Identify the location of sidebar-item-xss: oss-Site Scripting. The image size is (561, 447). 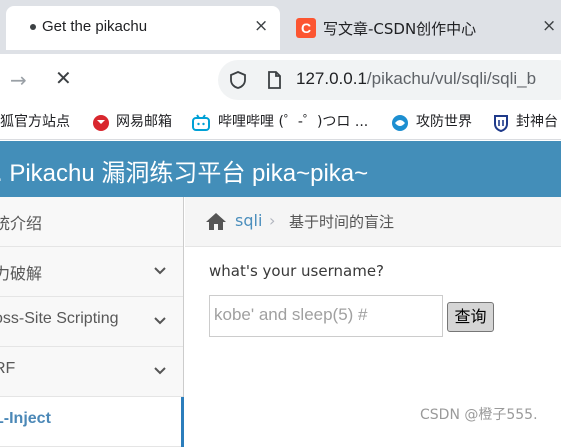
(91, 322).